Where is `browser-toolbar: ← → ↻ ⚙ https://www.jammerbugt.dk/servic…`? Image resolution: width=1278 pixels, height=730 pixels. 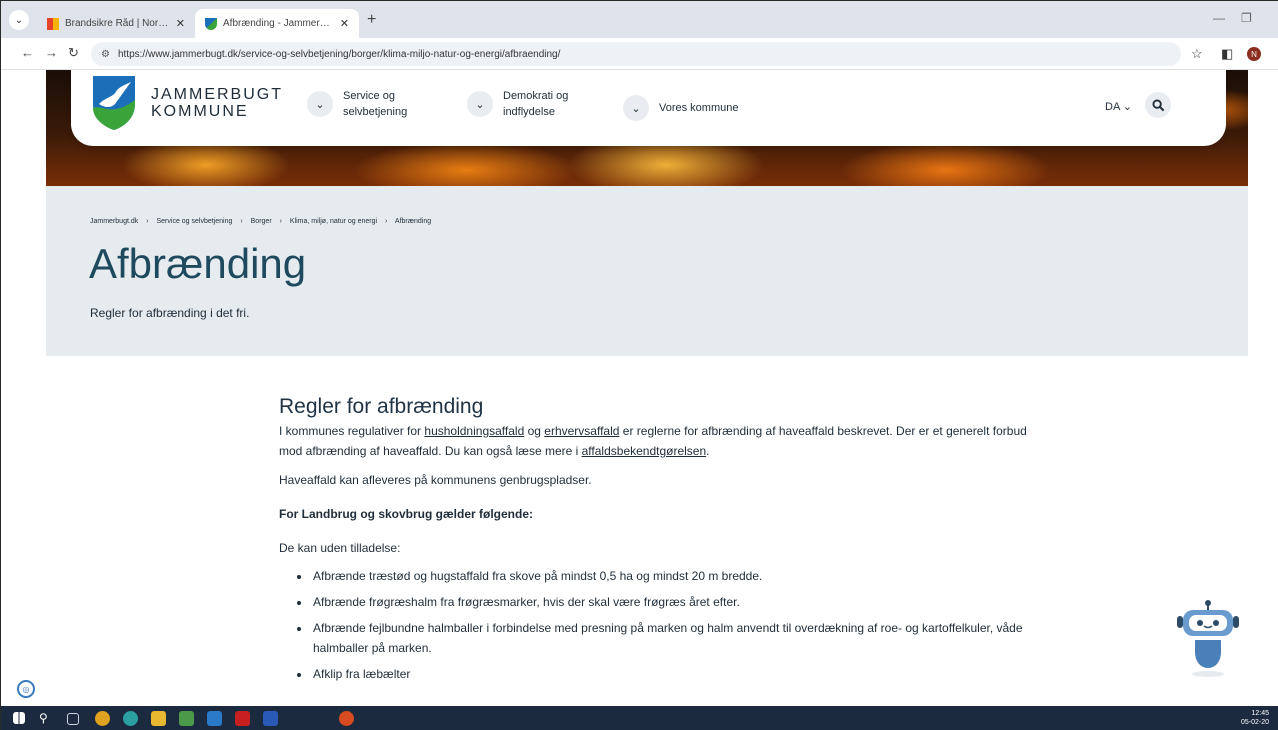
browser-toolbar: ← → ↻ ⚙ https://www.jammerbugt.dk/servic… is located at coordinates (639, 54).